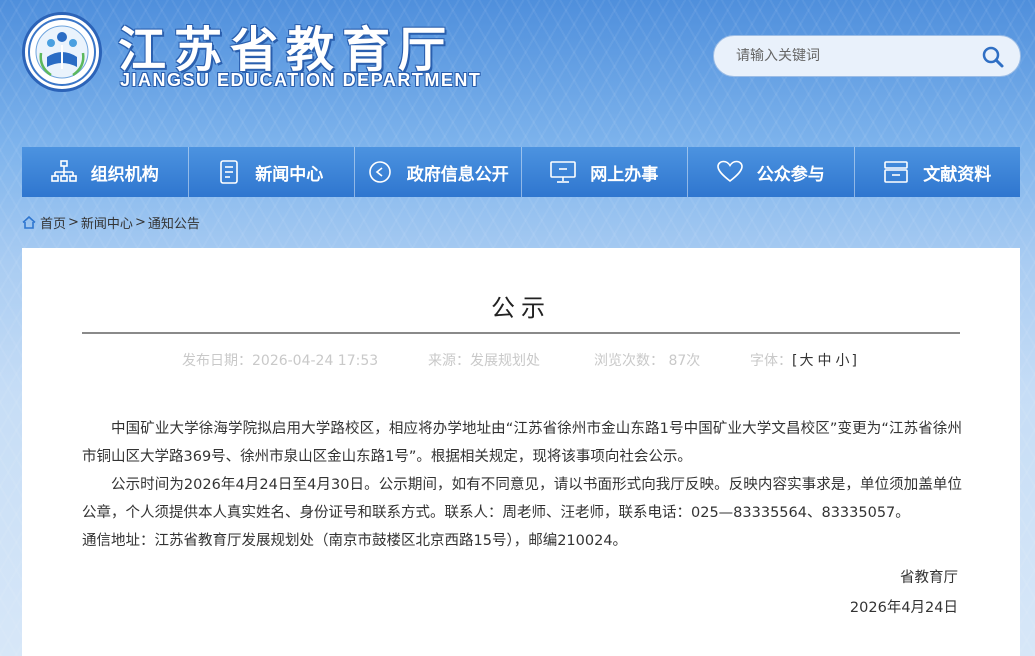 Image resolution: width=1035 pixels, height=656 pixels. Describe the element at coordinates (729, 171) in the screenshot. I see `heart-icon` at that location.